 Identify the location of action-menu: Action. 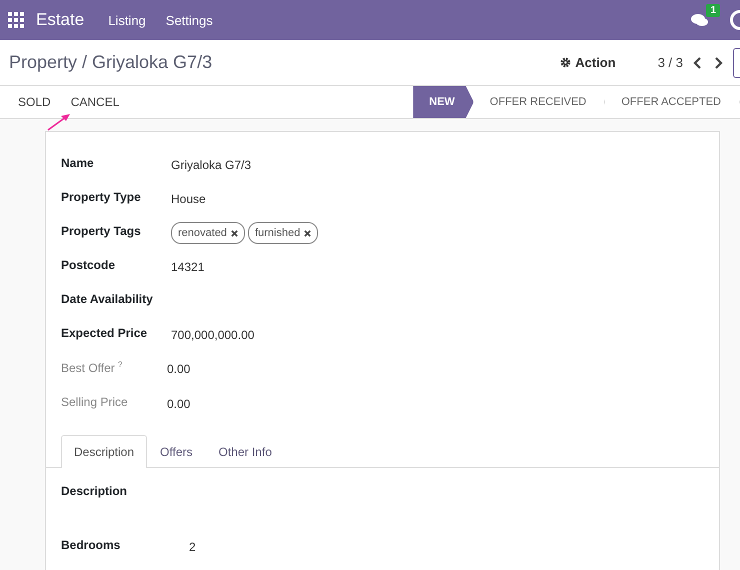
(588, 62).